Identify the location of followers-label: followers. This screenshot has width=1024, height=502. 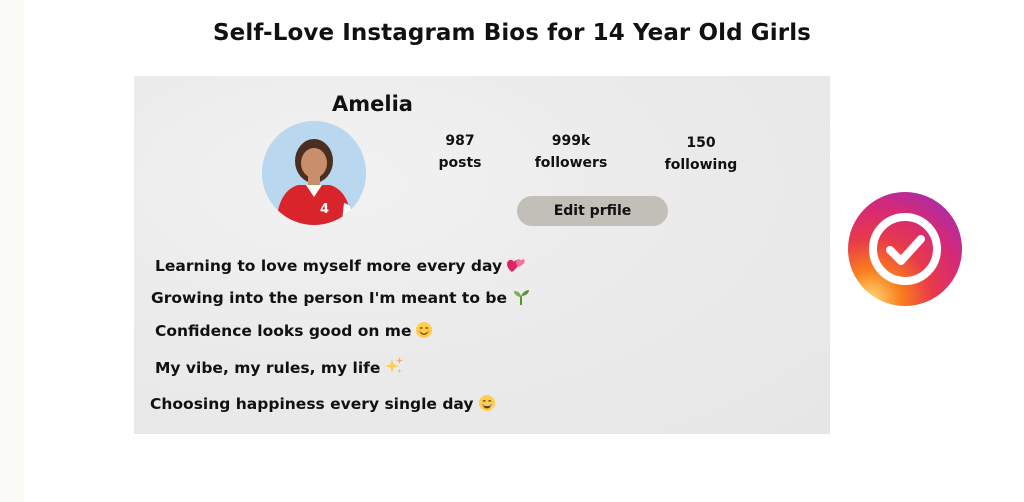
(571, 163).